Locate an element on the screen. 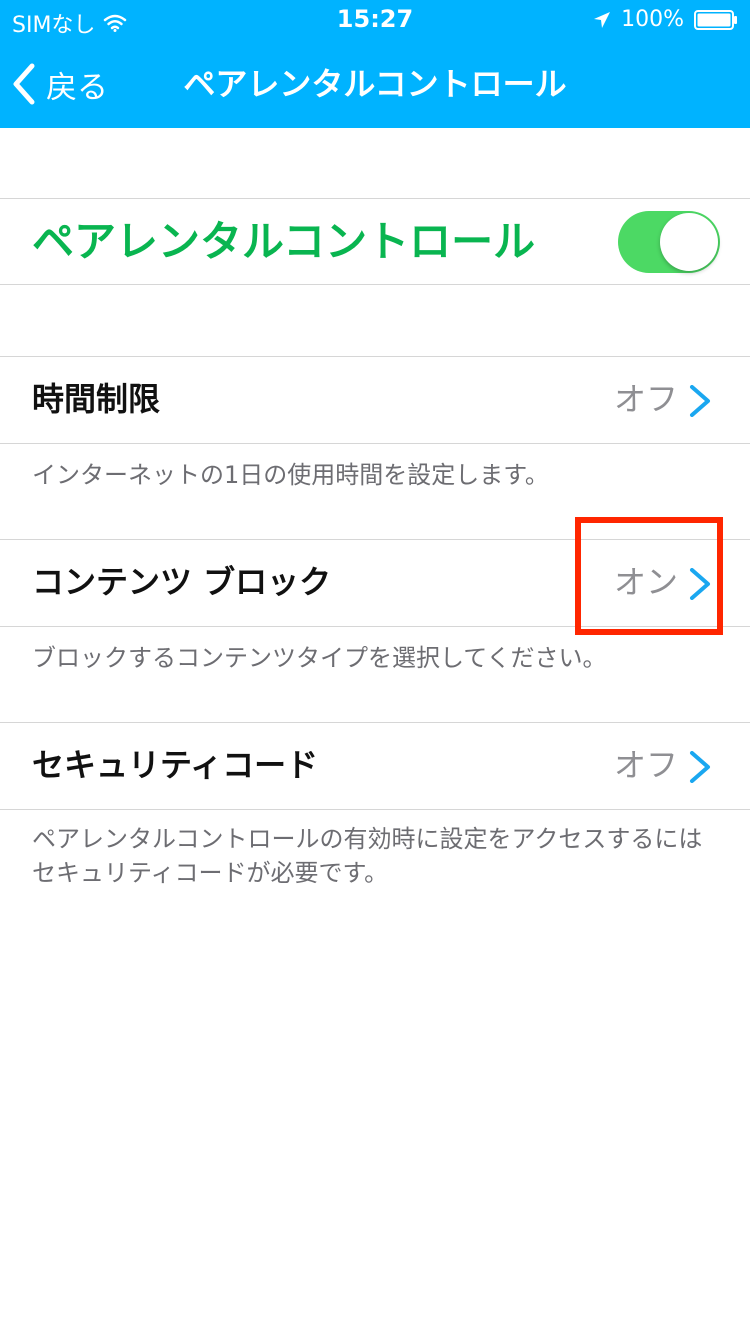 The width and height of the screenshot is (750, 1334). toggle-knob is located at coordinates (689, 242).